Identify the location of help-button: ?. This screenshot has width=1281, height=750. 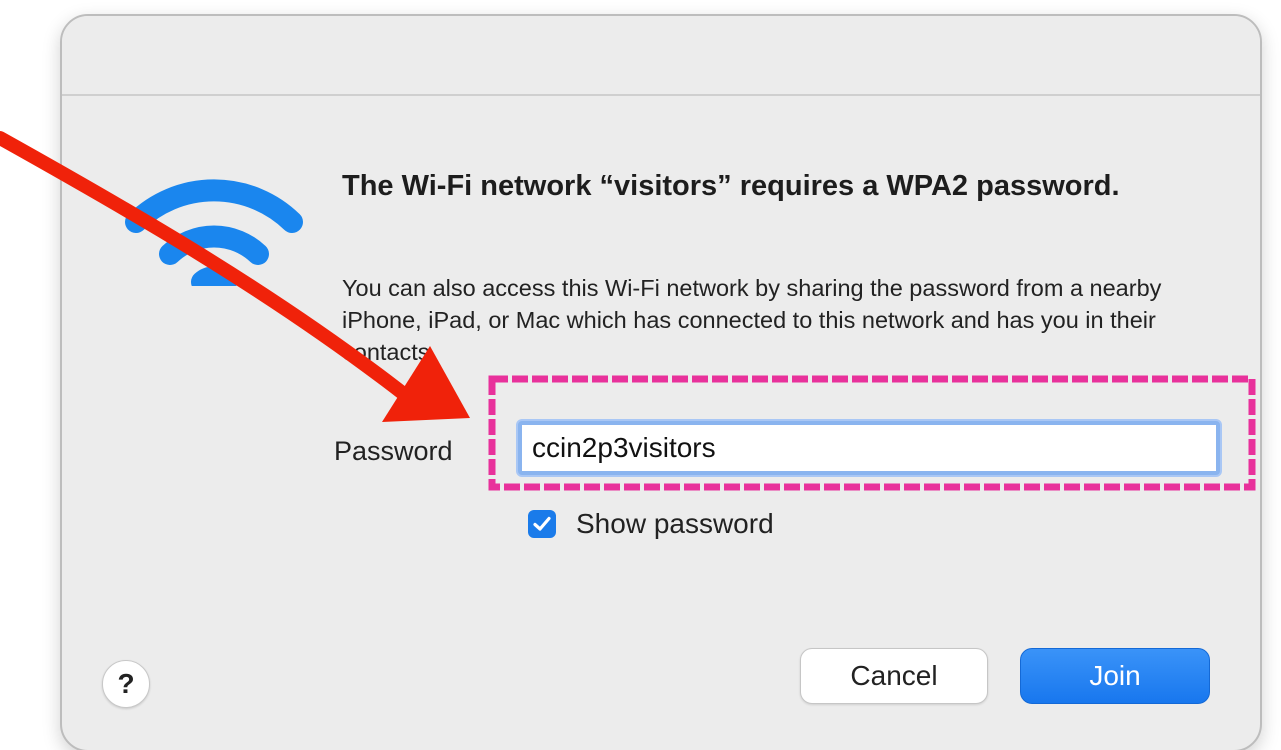
(126, 684).